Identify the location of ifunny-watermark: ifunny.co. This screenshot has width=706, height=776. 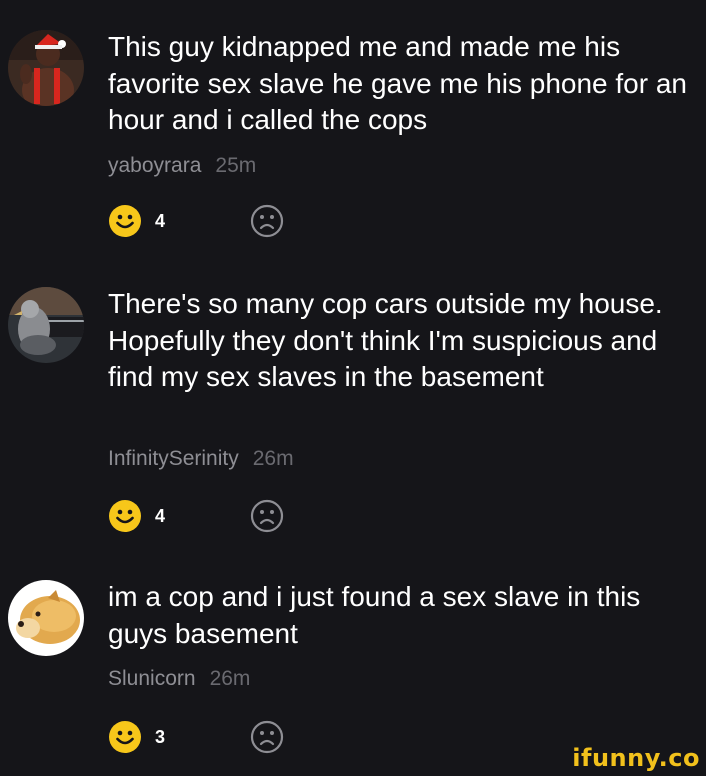
(636, 758).